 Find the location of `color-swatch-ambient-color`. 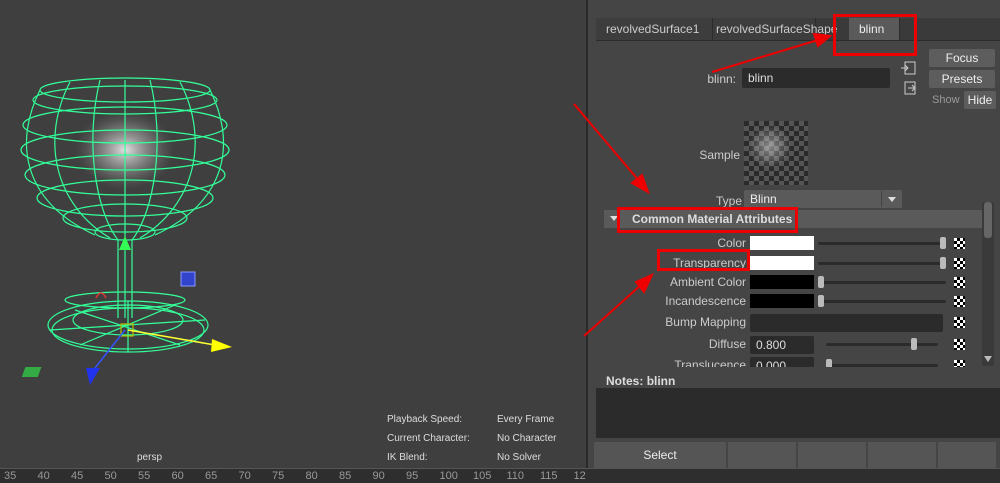

color-swatch-ambient-color is located at coordinates (782, 282).